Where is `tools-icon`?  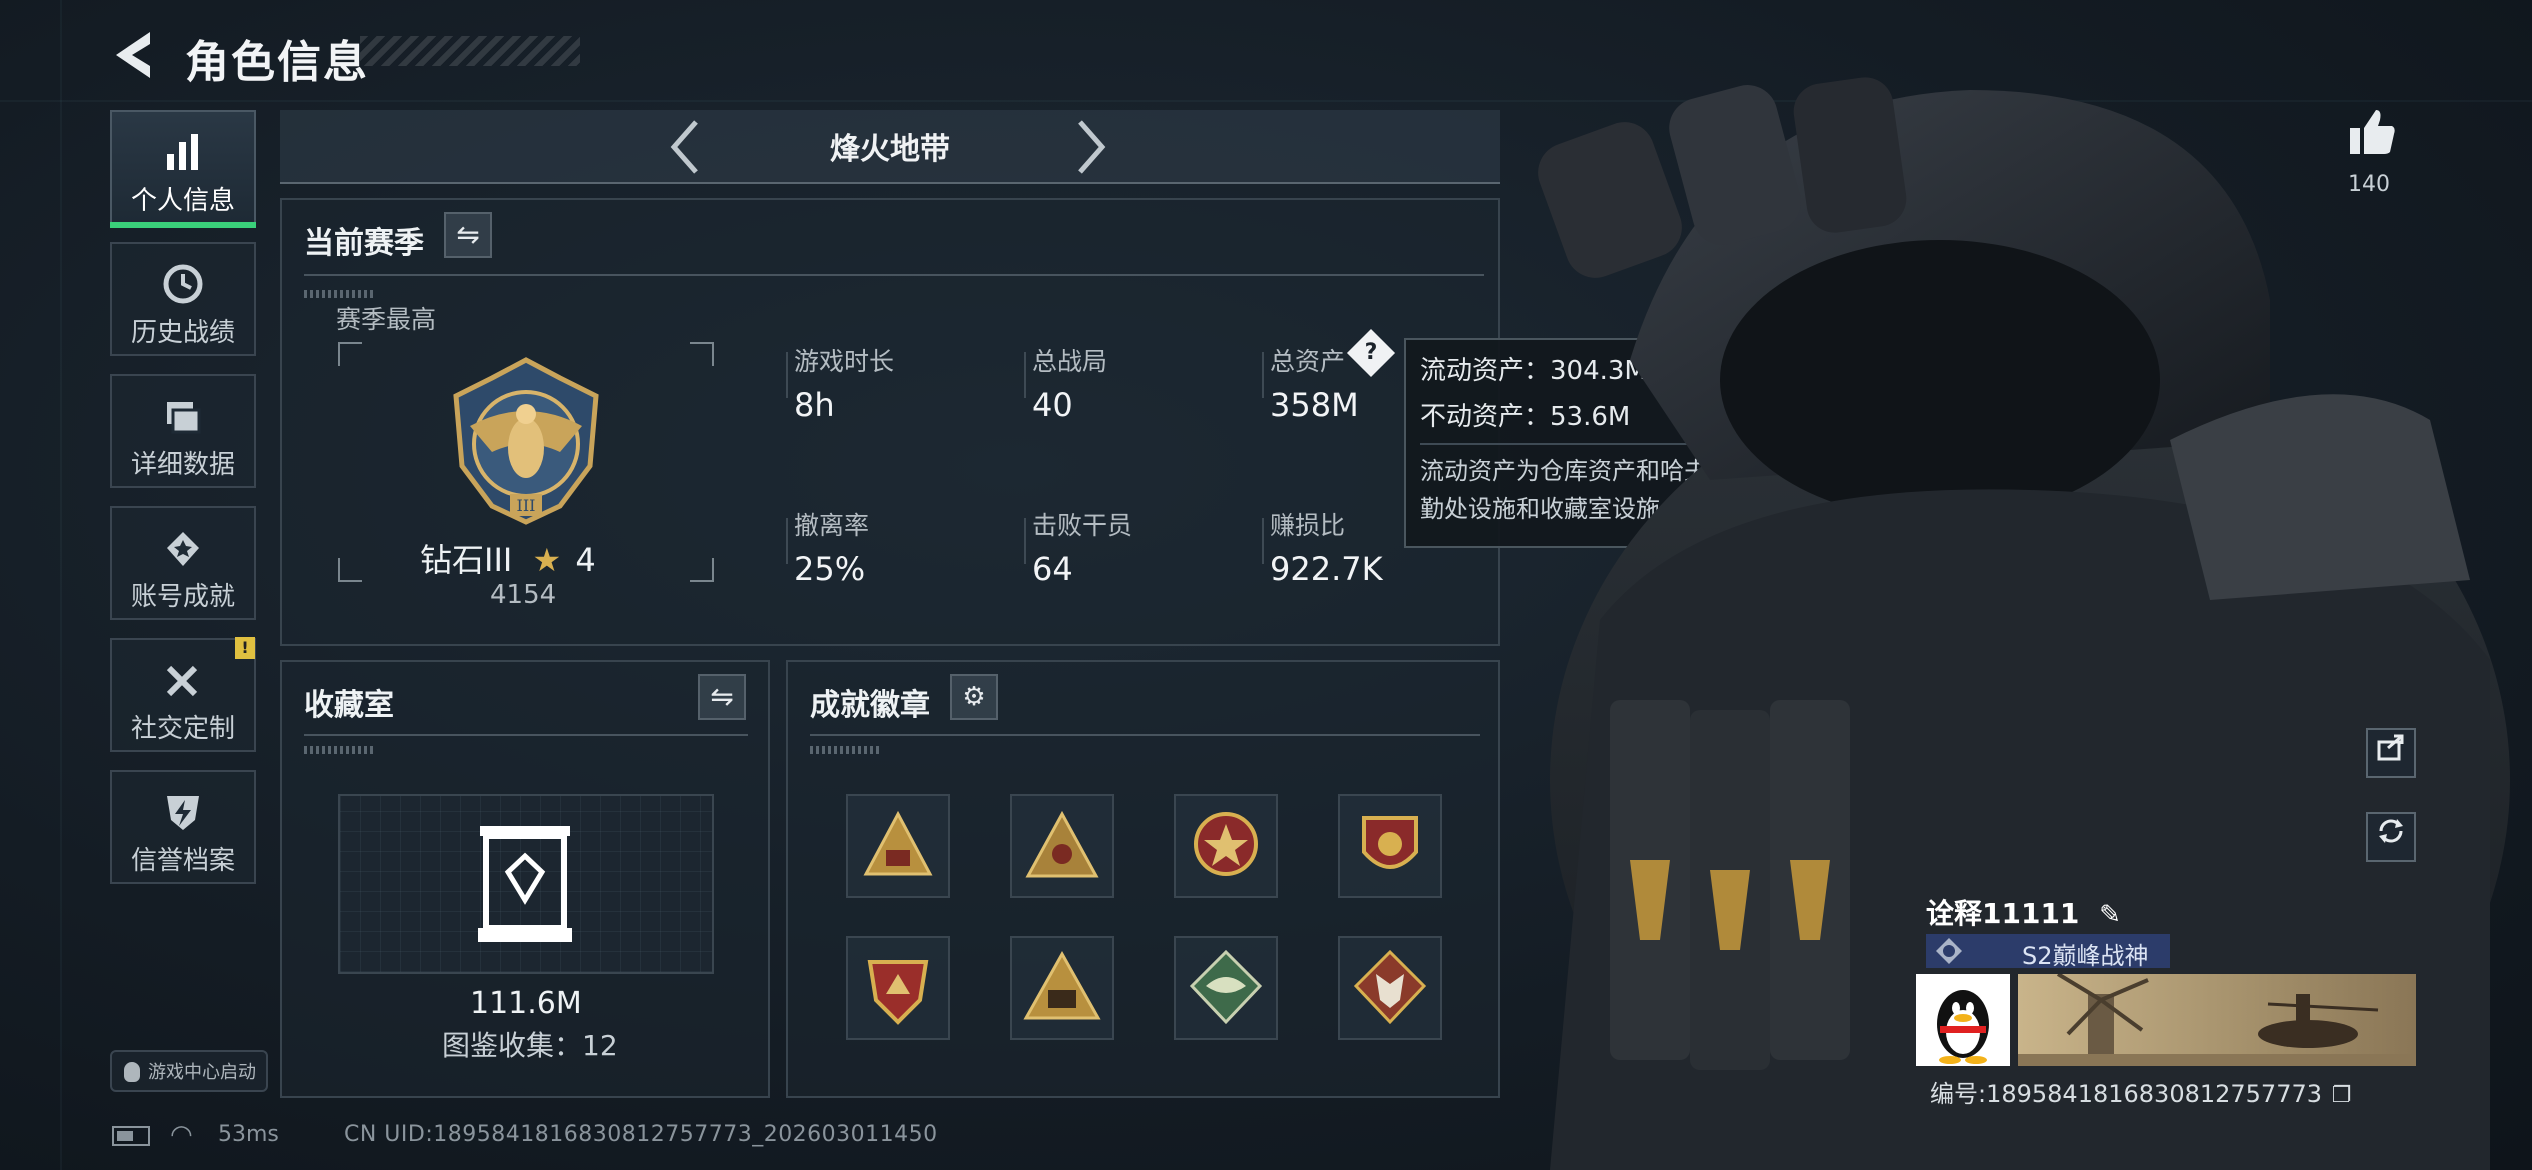 tools-icon is located at coordinates (182, 681).